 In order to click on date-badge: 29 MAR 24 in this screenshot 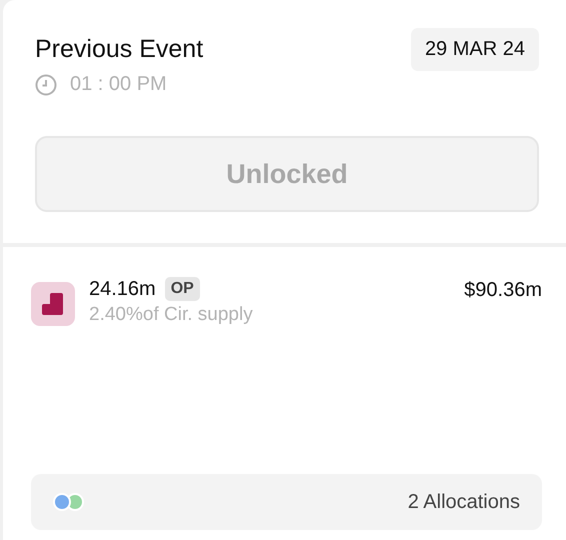, I will do `click(474, 49)`.